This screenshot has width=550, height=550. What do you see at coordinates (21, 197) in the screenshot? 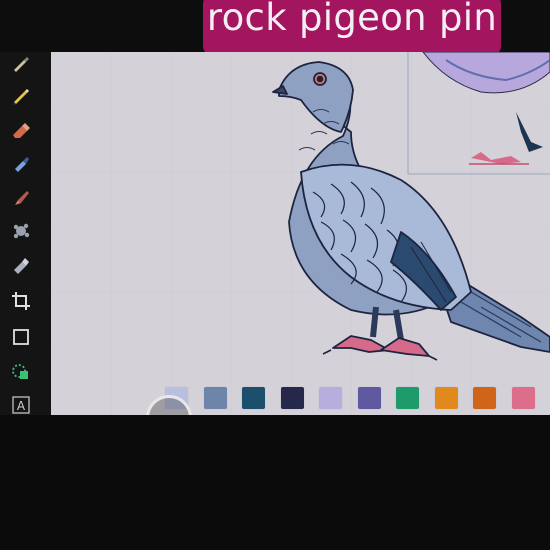
I see `brush-icon` at bounding box center [21, 197].